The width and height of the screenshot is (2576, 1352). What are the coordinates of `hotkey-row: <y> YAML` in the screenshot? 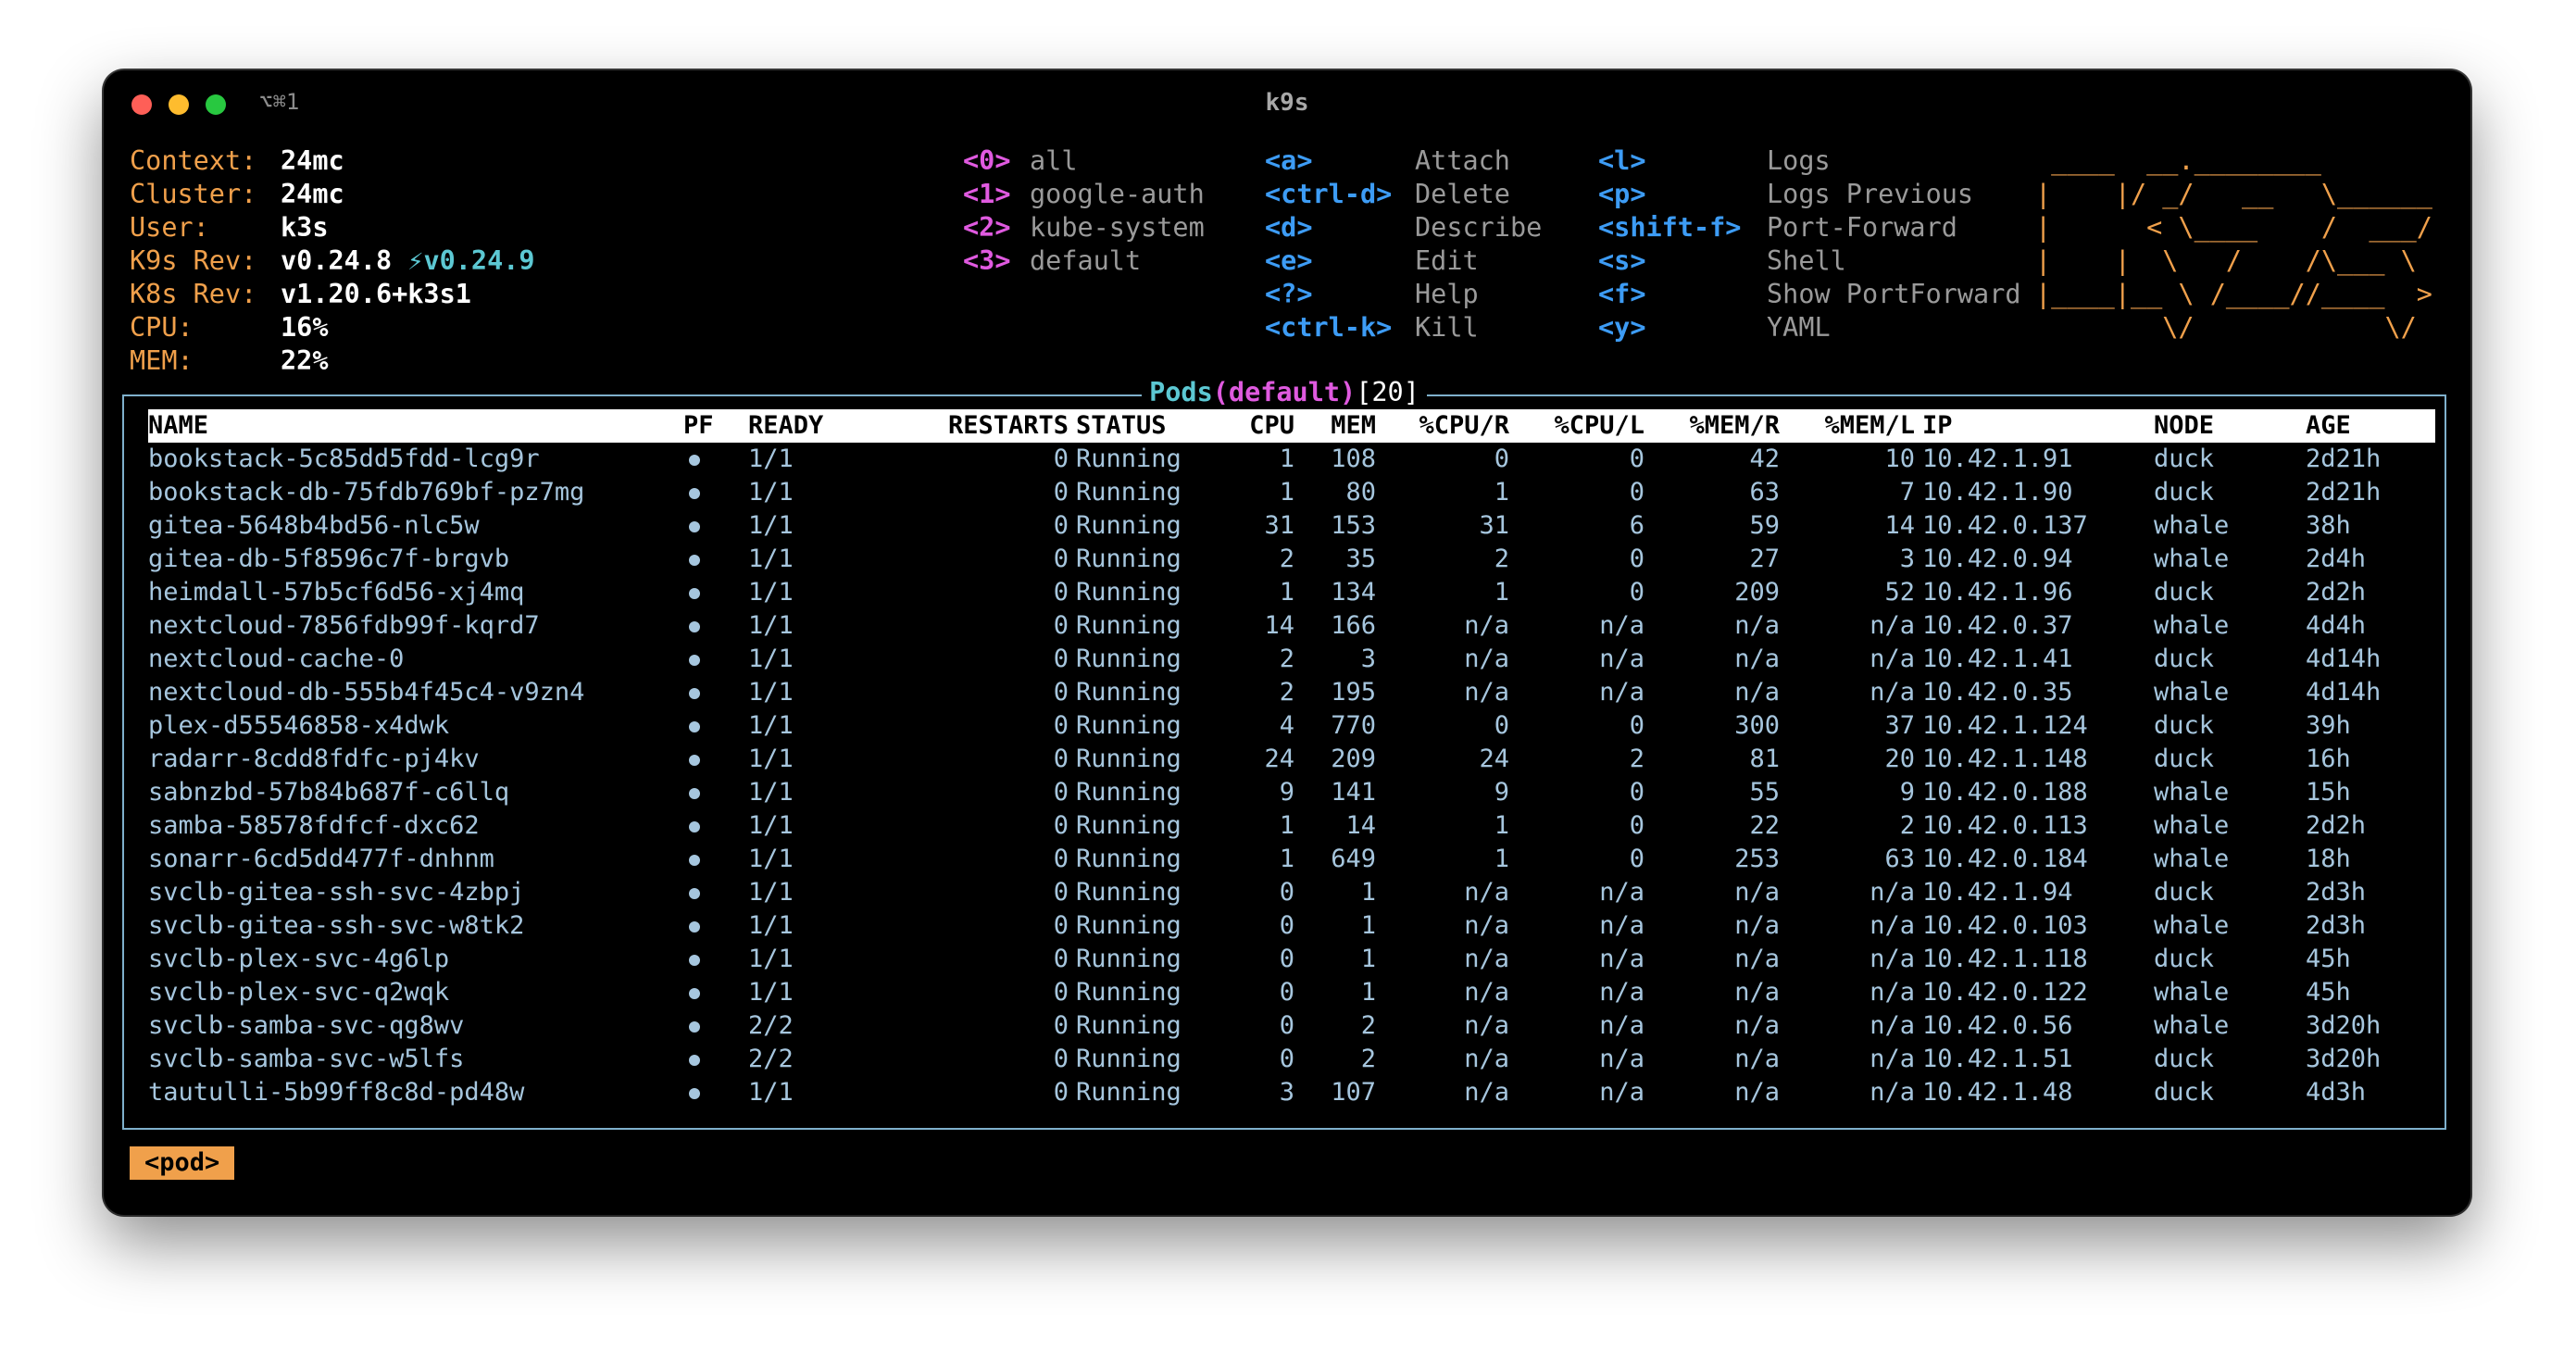 It's located at (1810, 327).